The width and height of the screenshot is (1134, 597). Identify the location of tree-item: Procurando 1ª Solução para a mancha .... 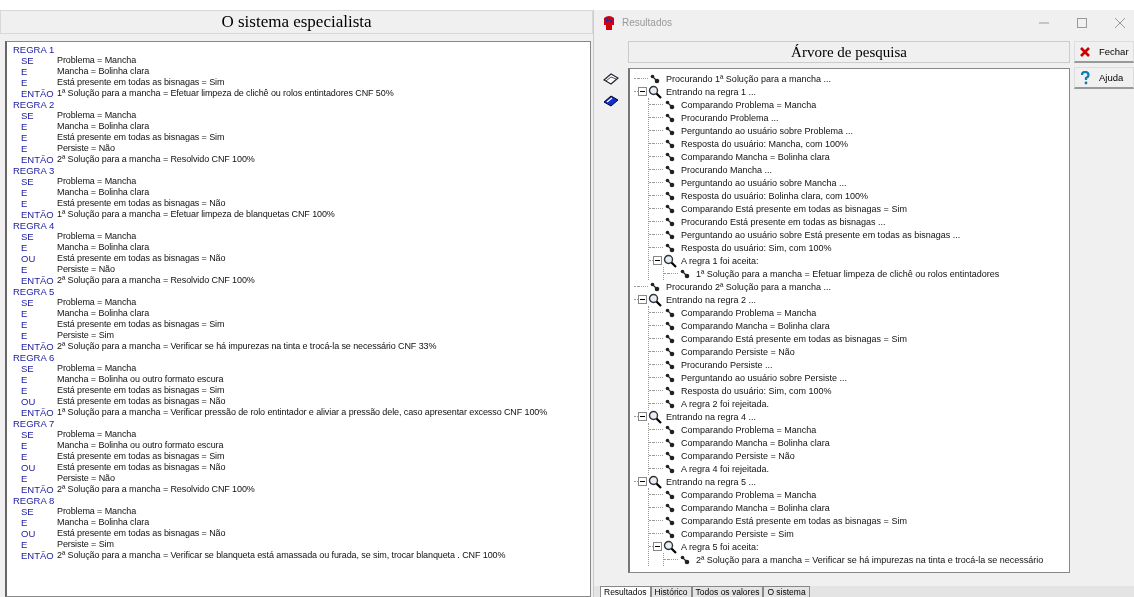
(748, 78).